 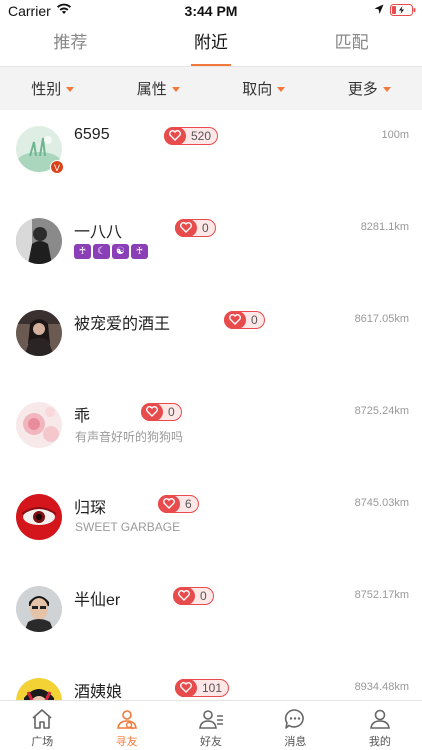 What do you see at coordinates (98, 692) in the screenshot?
I see `user-name: 酒姨娘` at bounding box center [98, 692].